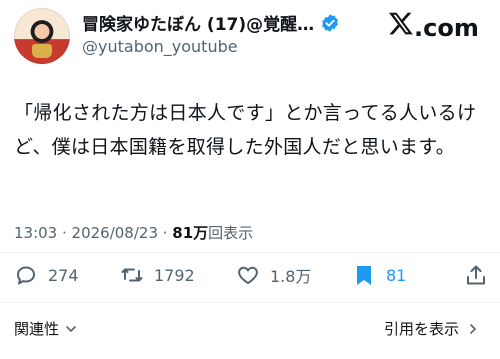  What do you see at coordinates (231, 233) in the screenshot?
I see `views-label: 回表示` at bounding box center [231, 233].